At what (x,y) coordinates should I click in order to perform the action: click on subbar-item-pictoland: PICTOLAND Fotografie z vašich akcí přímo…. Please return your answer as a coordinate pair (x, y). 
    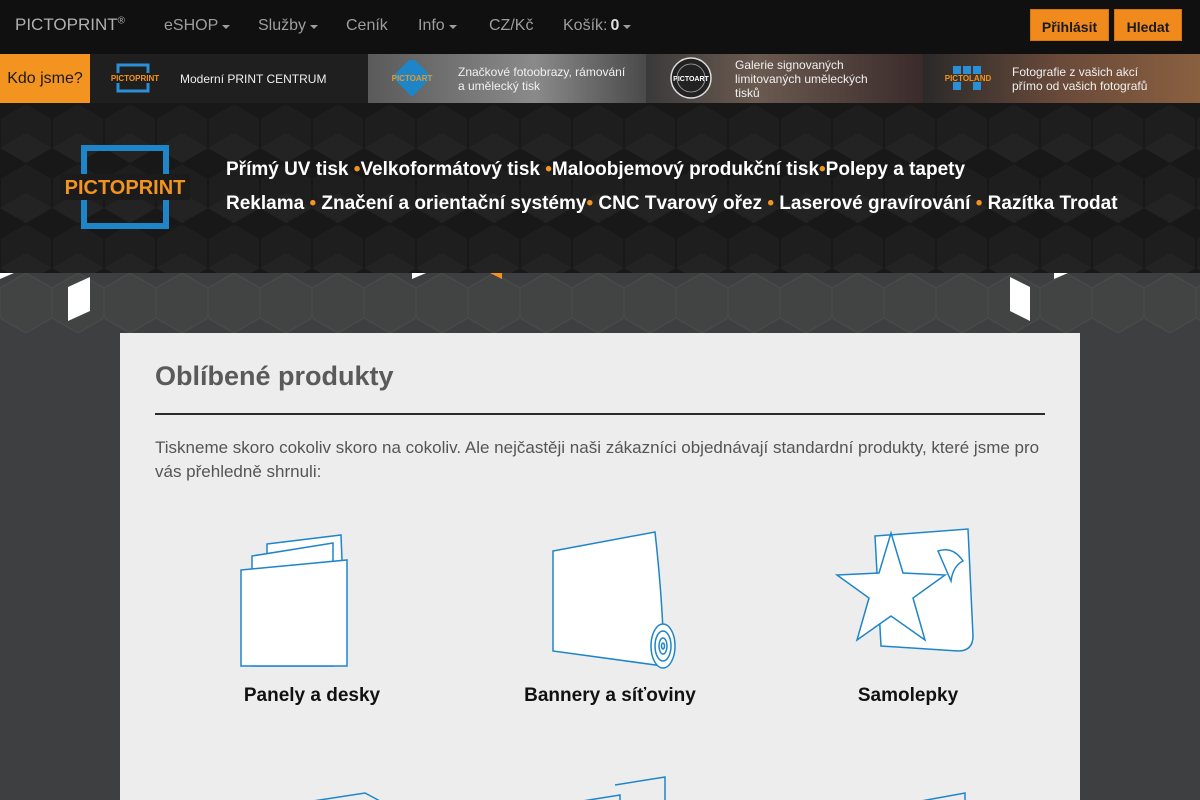
    Looking at the image, I should click on (1061, 78).